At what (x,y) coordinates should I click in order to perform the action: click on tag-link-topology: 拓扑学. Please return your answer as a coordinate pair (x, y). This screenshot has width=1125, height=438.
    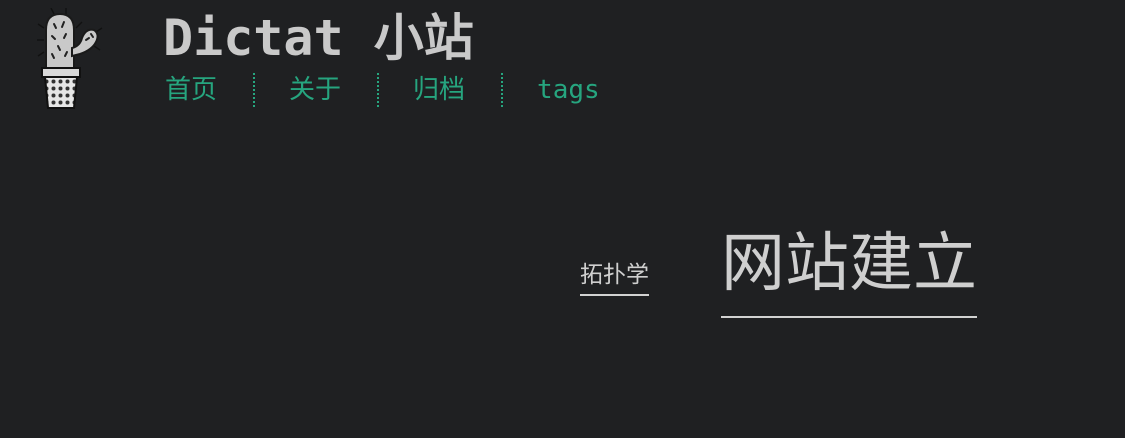
    Looking at the image, I should click on (614, 277).